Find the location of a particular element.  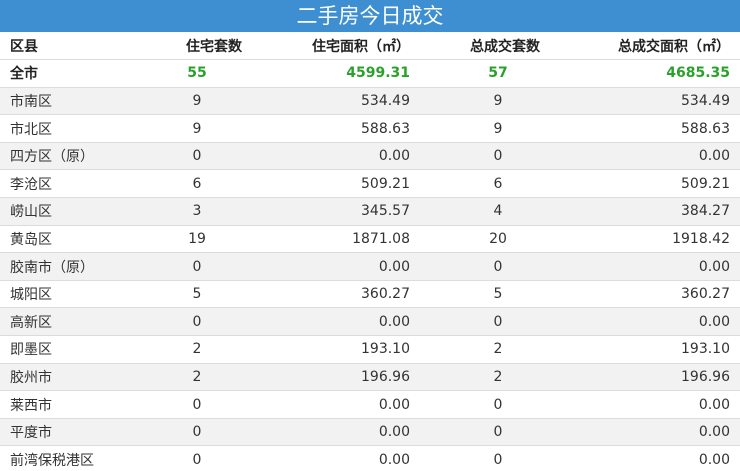

district-name: 高新区 is located at coordinates (56, 322).